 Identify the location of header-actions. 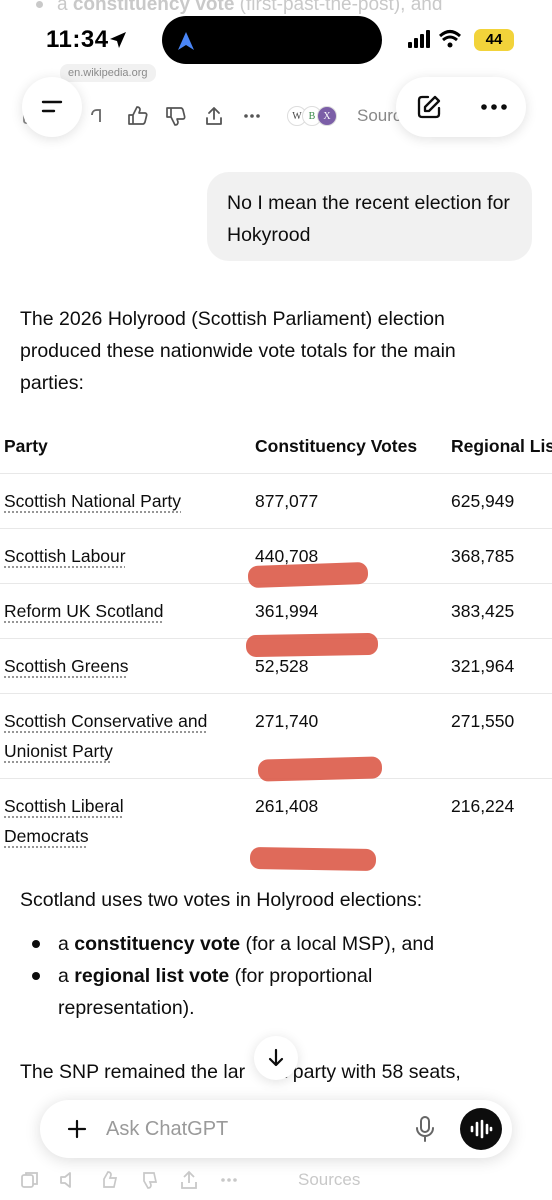
(461, 107).